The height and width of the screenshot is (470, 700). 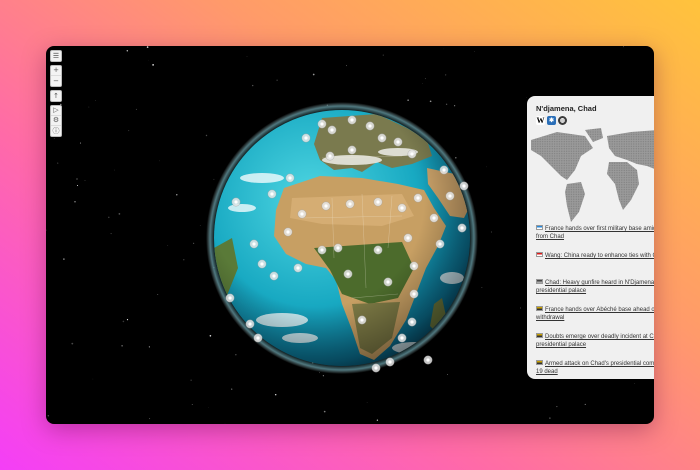 What do you see at coordinates (56, 81) in the screenshot?
I see `zoom-out-icon: −` at bounding box center [56, 81].